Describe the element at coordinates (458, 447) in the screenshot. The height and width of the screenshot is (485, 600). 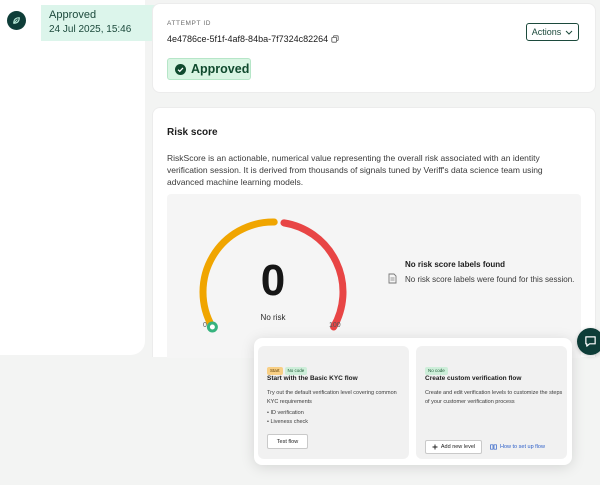
I see `add-new-level-label: Add new level` at that location.